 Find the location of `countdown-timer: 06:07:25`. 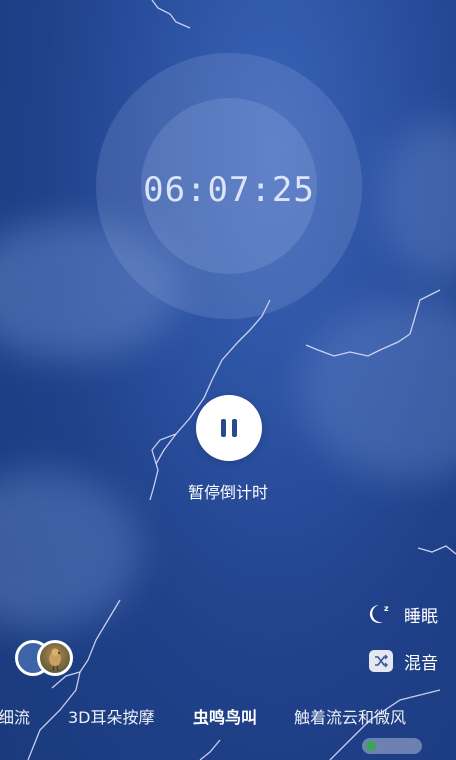

countdown-timer: 06:07:25 is located at coordinates (229, 190).